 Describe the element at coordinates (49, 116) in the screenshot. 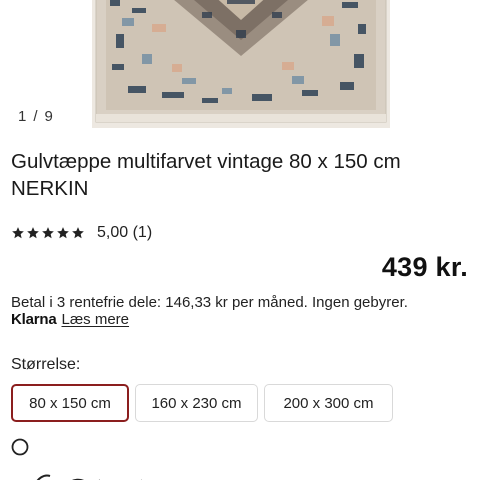

I see `gallery-total: 9` at that location.